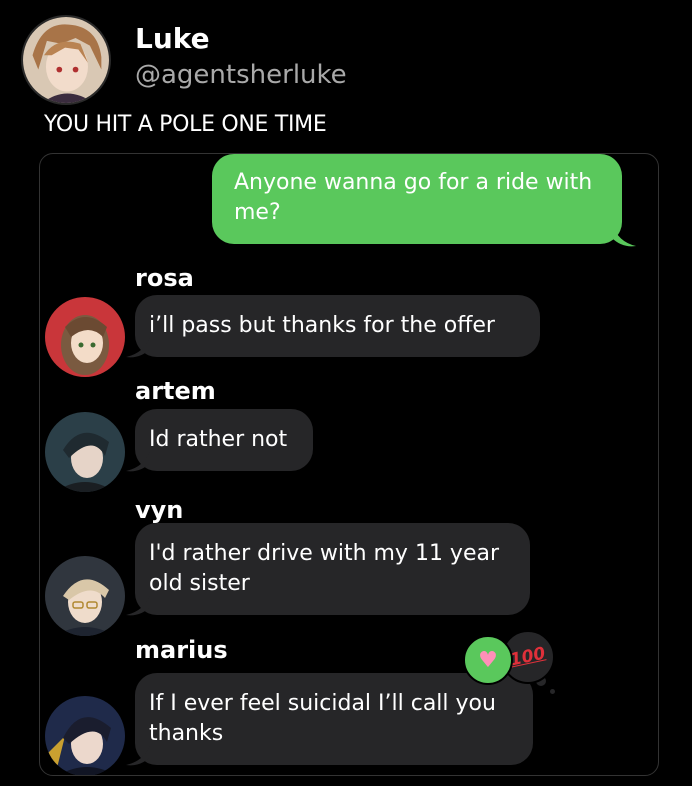 This screenshot has height=786, width=692. I want to click on reaction-tail-dot, so click(552, 691).